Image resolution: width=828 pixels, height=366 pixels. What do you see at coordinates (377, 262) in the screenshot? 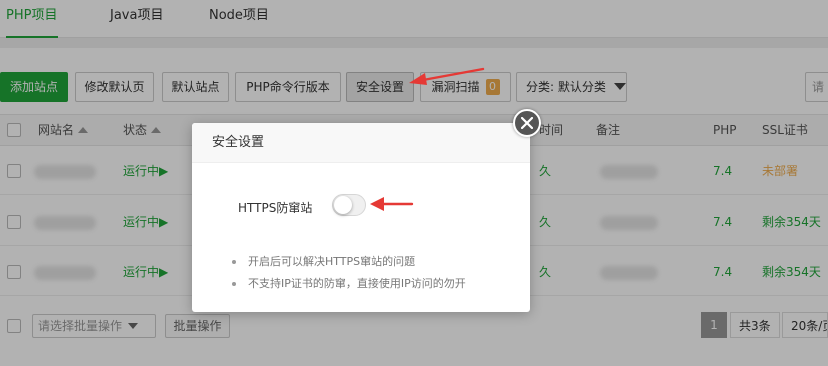
I see `tip-item: 开启后可以解决HTTPS窜站的问题` at bounding box center [377, 262].